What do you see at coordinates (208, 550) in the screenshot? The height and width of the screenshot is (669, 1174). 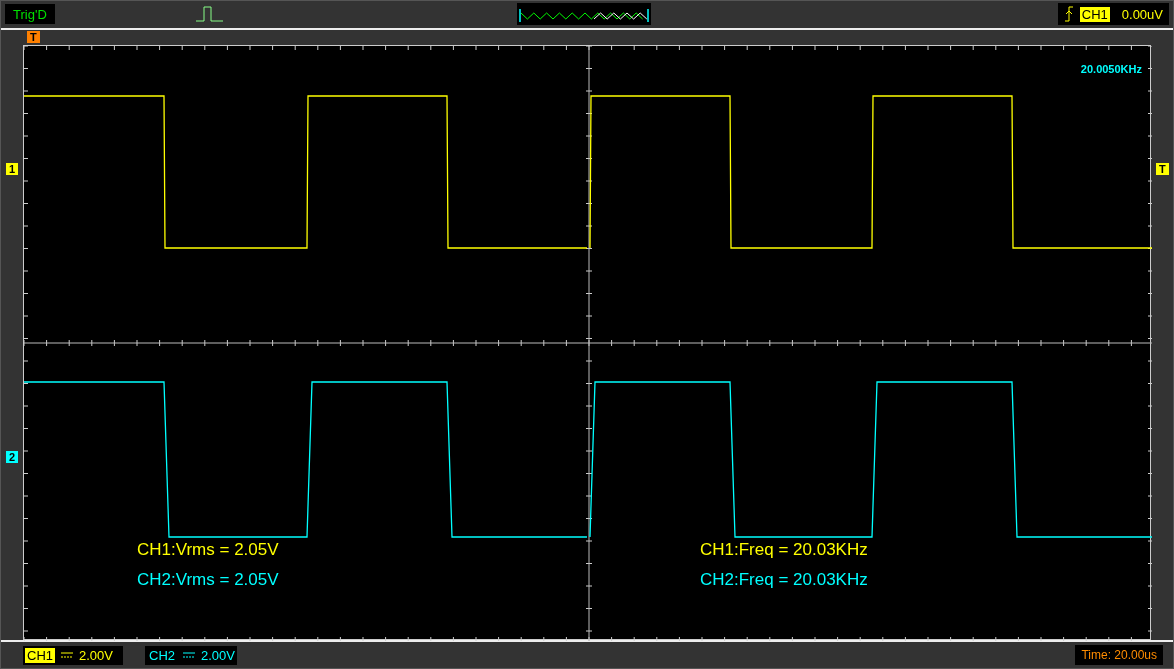 I see `measurement-readout: CH1:Vrms = 2.05V` at bounding box center [208, 550].